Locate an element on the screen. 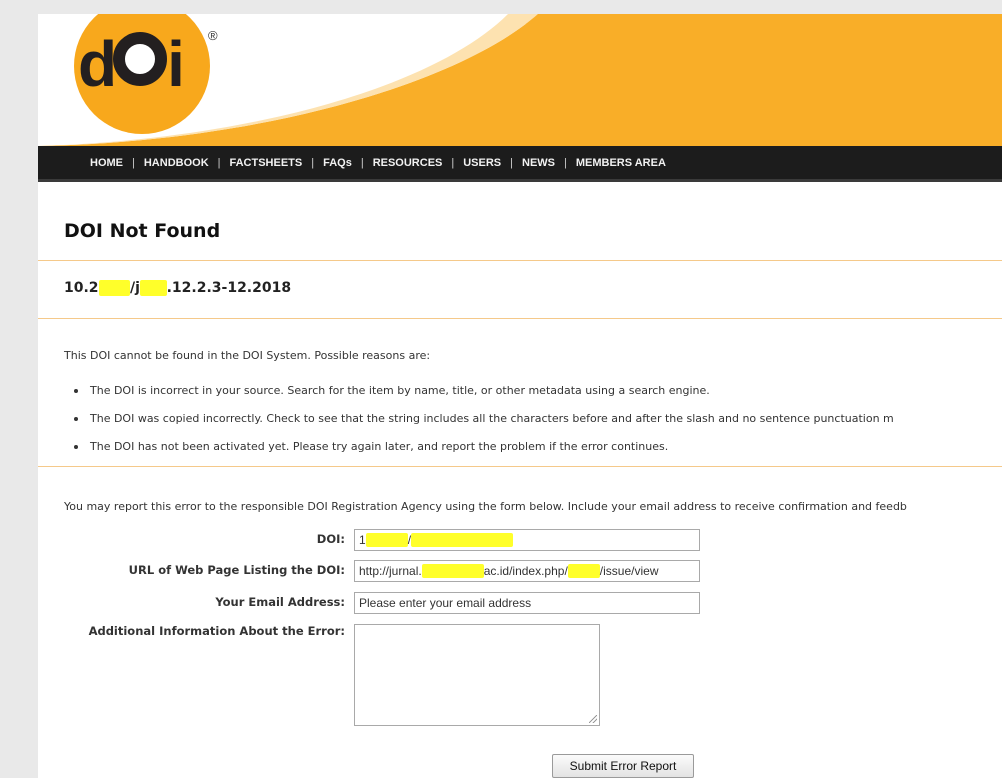 The width and height of the screenshot is (1002, 778). page-title: DOI Not Found is located at coordinates (142, 231).